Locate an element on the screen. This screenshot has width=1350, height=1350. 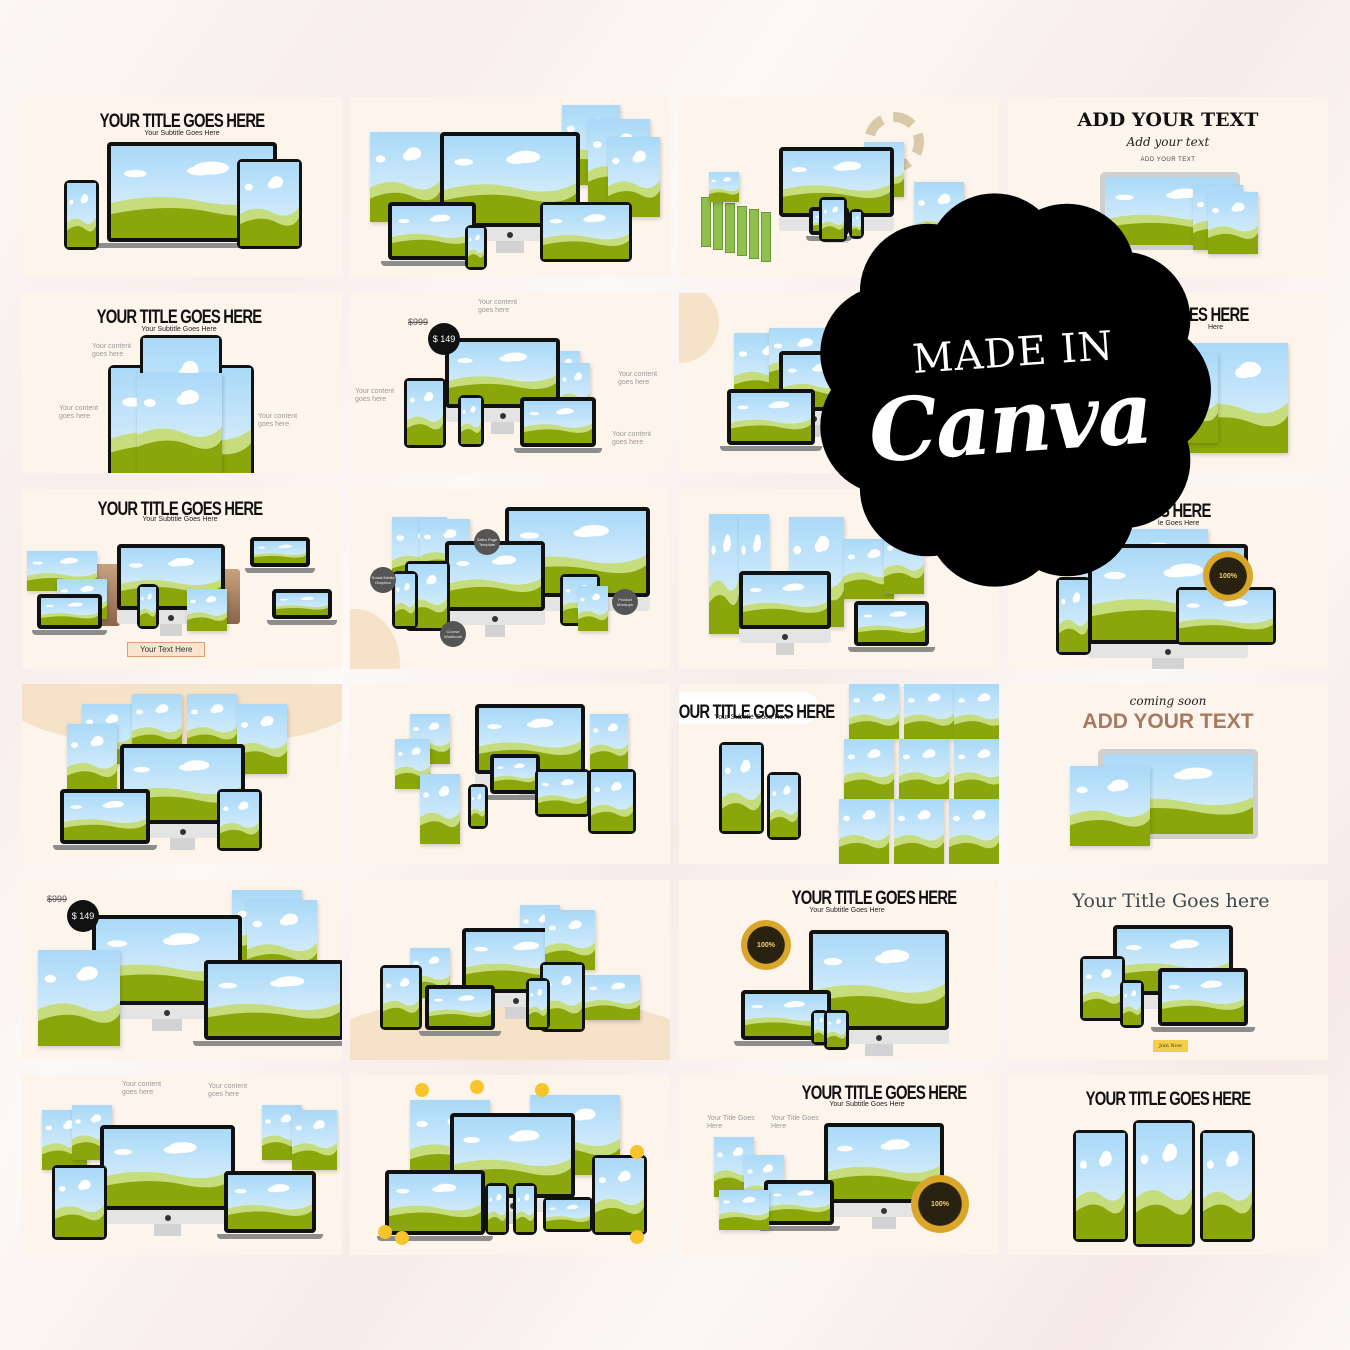
template-tile: YOUR TITLE GOES HERE is located at coordinates (1168, 1165).